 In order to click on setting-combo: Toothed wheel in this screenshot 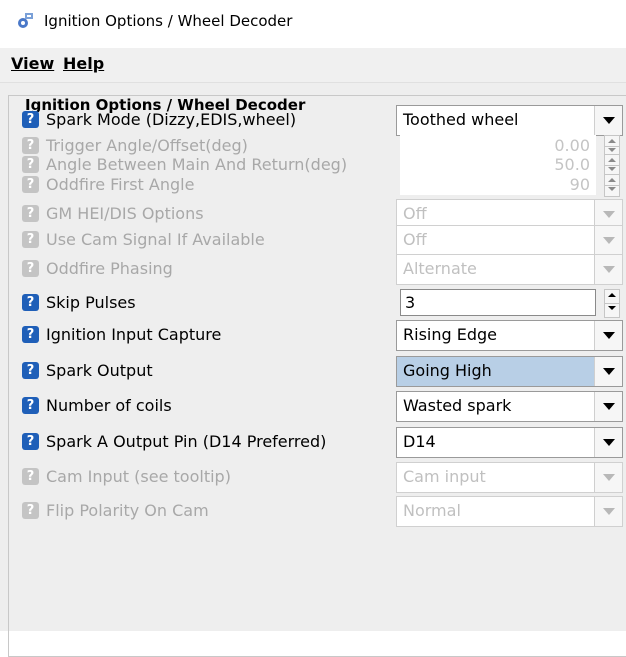, I will do `click(509, 120)`.